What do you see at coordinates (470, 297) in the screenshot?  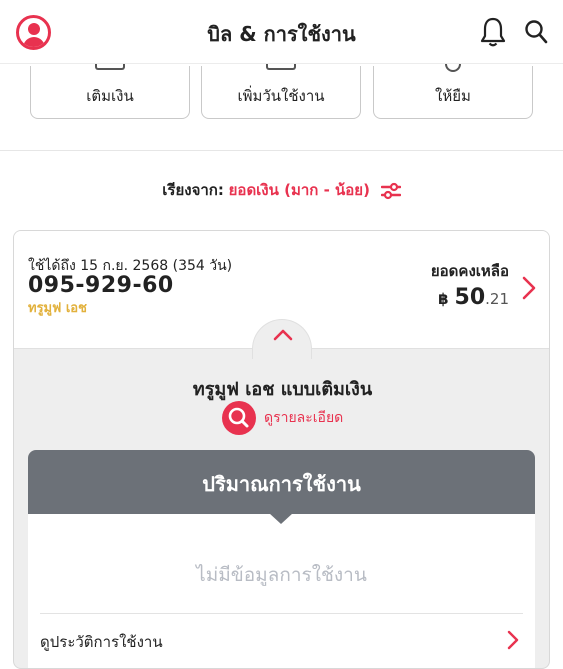 I see `balance-integer: 50` at bounding box center [470, 297].